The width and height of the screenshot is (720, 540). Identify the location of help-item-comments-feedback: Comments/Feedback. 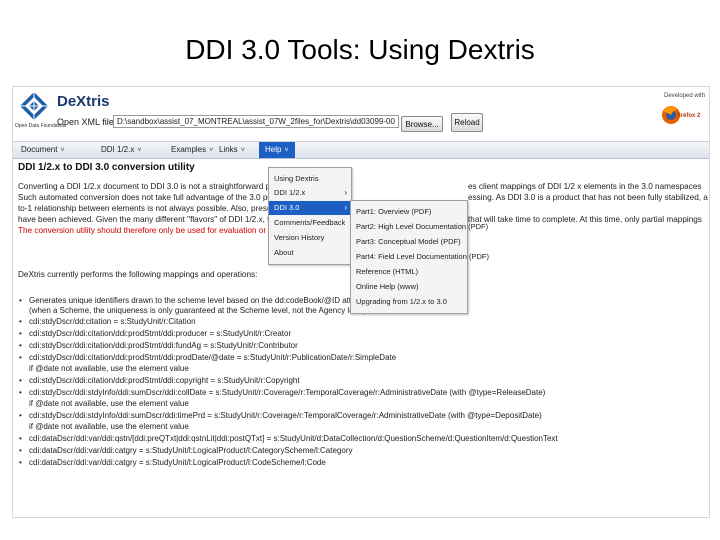
(310, 223).